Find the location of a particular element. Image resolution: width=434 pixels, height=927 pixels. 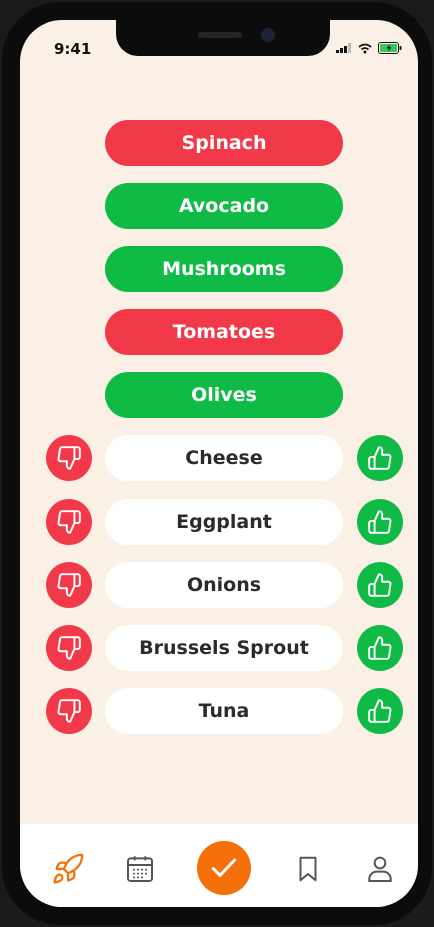

calendar-icon is located at coordinates (140, 869).